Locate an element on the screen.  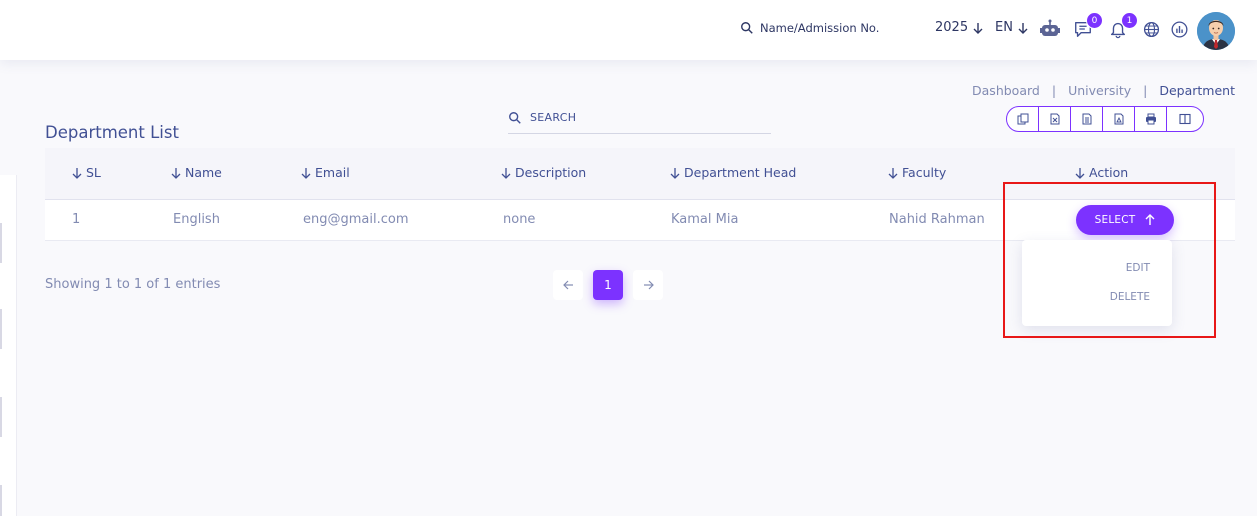
column-header-label: Name is located at coordinates (203, 172).